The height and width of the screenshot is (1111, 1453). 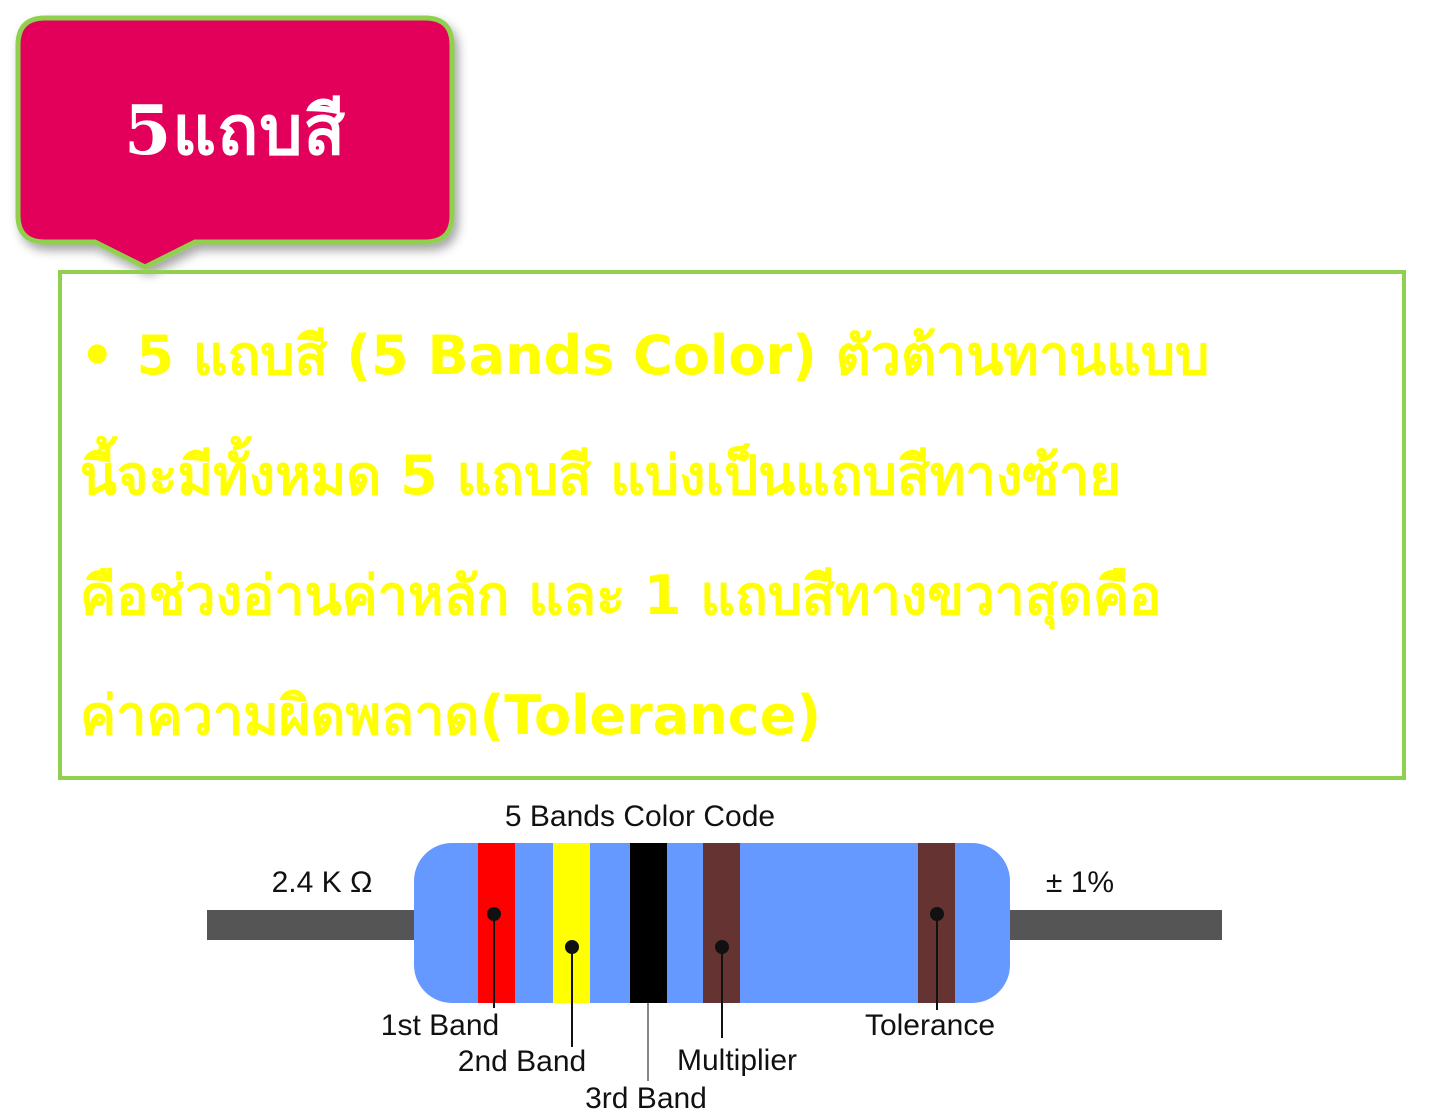 I want to click on description-line-1: • 5 แถบสี (5 Bands Color) ตัวต้านทานแบบ, so click(x=732, y=356).